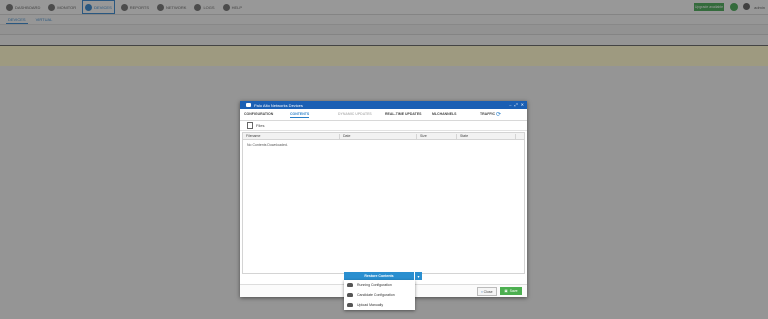 The image size is (768, 319). What do you see at coordinates (383, 105) in the screenshot?
I see `dialog-titlebar: Palo Alto Networks Devices – ⤢ ✕` at bounding box center [383, 105].